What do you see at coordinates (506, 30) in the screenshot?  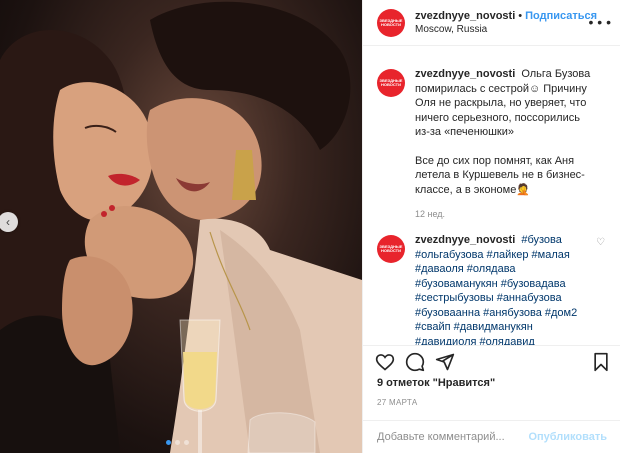 I see `post-location: Moscow, Russia` at bounding box center [506, 30].